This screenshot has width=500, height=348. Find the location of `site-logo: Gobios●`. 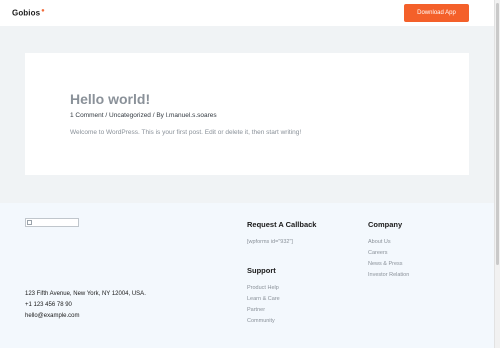

site-logo: Gobios● is located at coordinates (28, 13).